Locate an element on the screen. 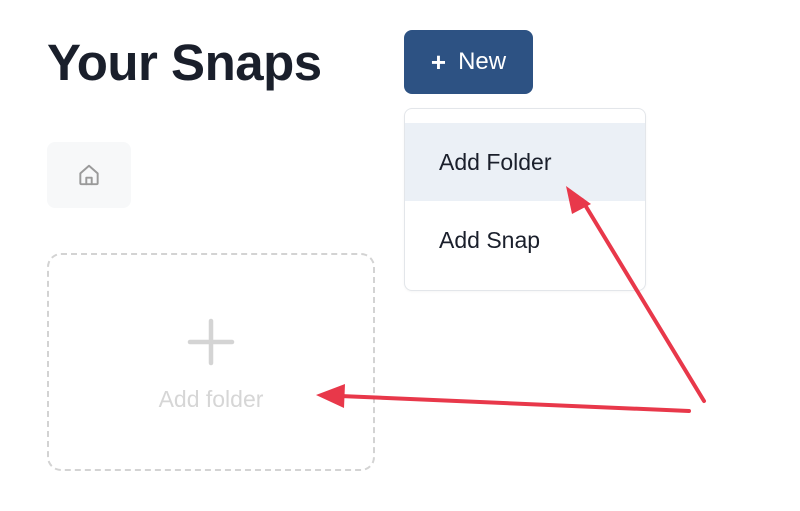  add-folder-label: Add folder is located at coordinates (211, 398).